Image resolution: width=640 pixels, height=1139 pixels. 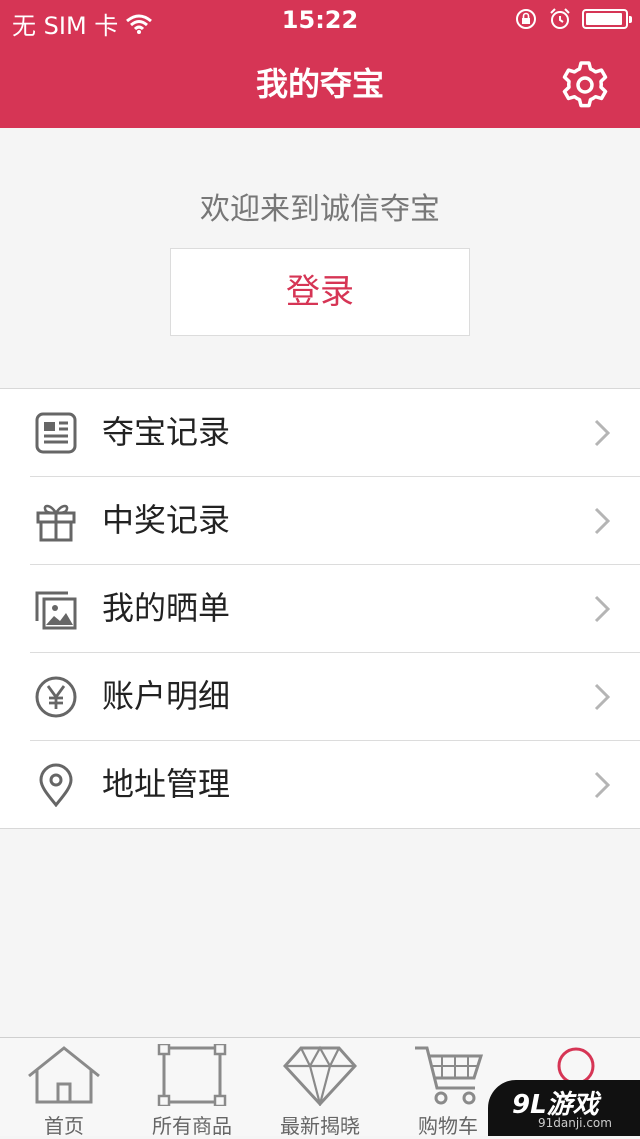 What do you see at coordinates (320, 1126) in the screenshot?
I see `tab-label: 最新揭晓` at bounding box center [320, 1126].